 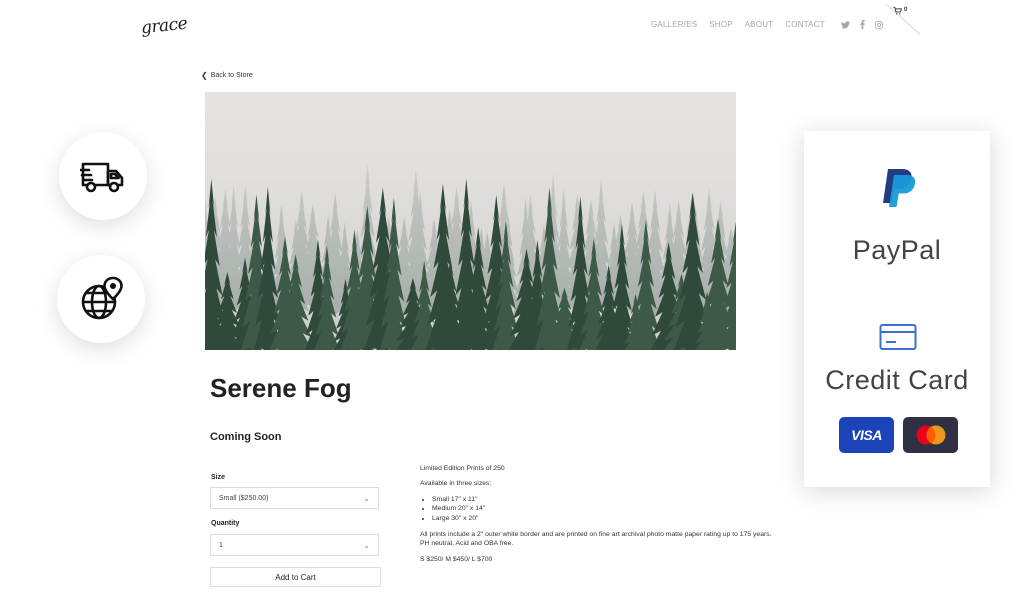 I want to click on price-summary: S $250/ M $450/ L $700, so click(x=456, y=559).